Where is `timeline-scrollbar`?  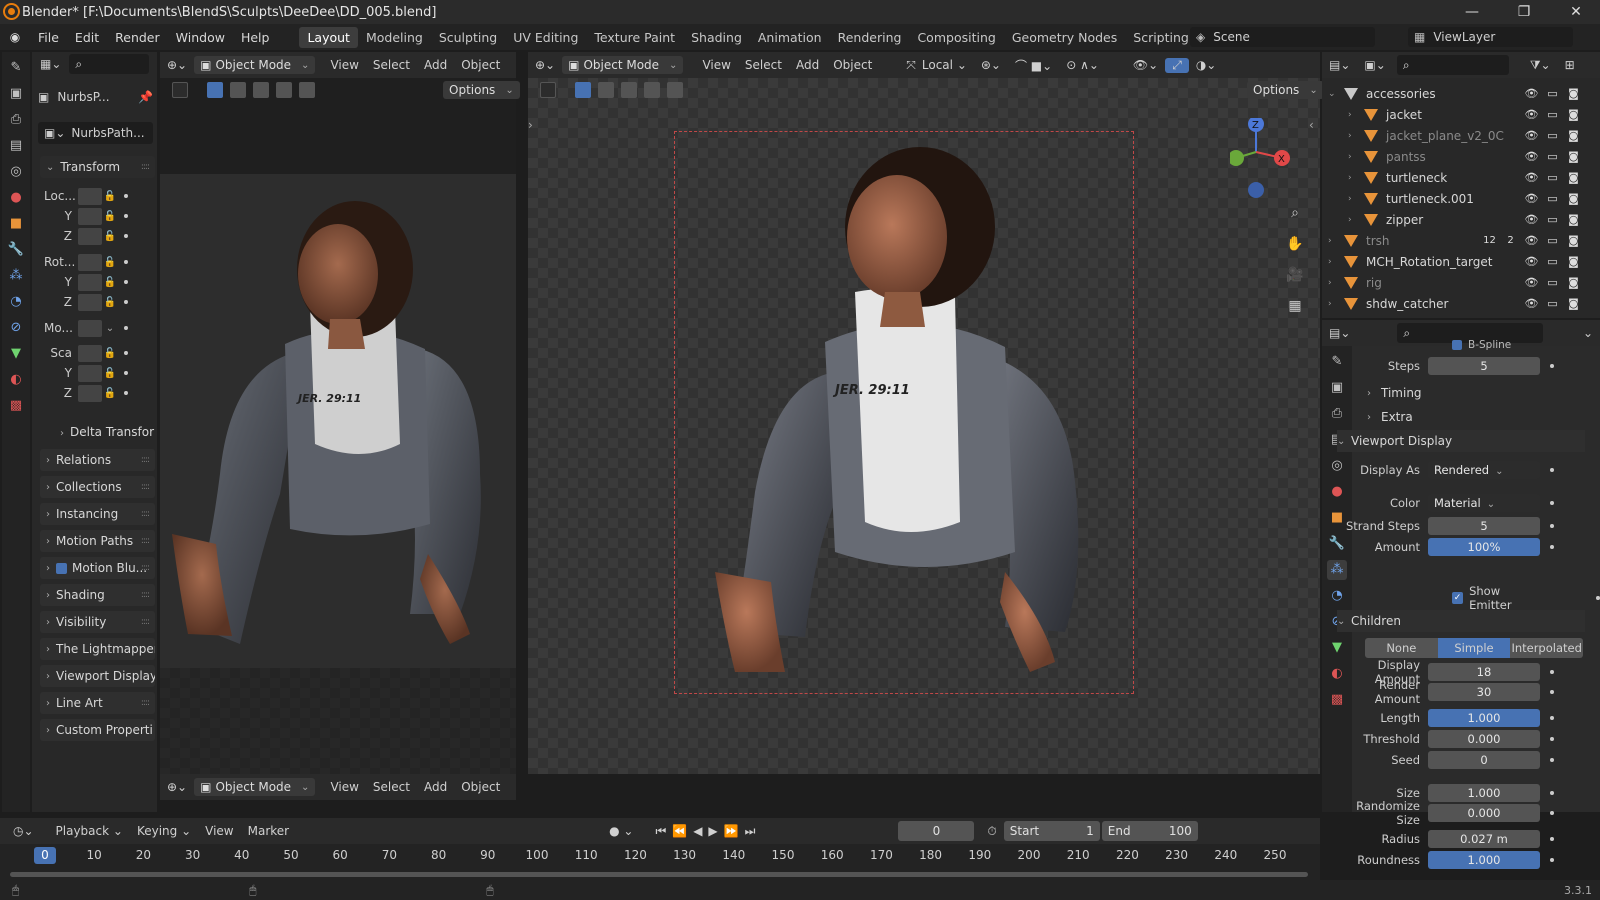 timeline-scrollbar is located at coordinates (659, 874).